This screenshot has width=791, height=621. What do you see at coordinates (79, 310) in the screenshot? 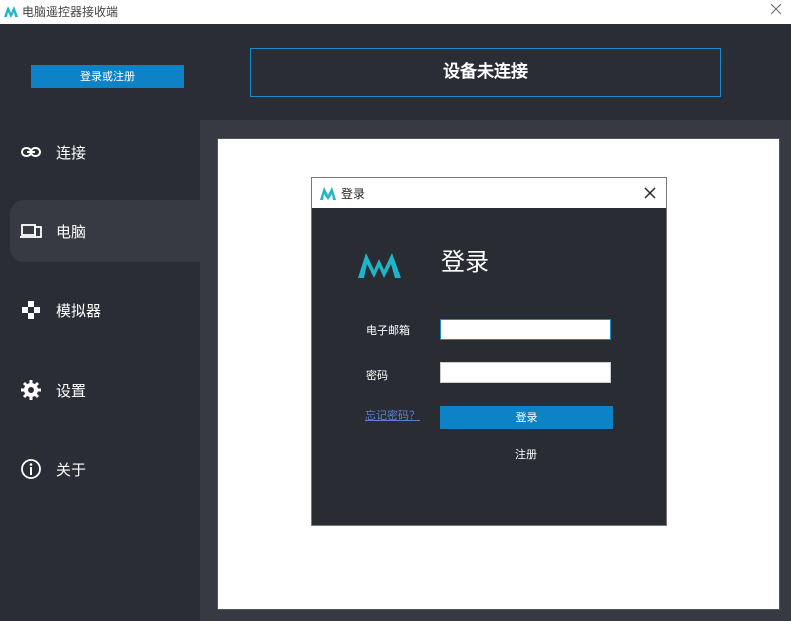
I see `sidebar-item-label: 模拟器` at bounding box center [79, 310].